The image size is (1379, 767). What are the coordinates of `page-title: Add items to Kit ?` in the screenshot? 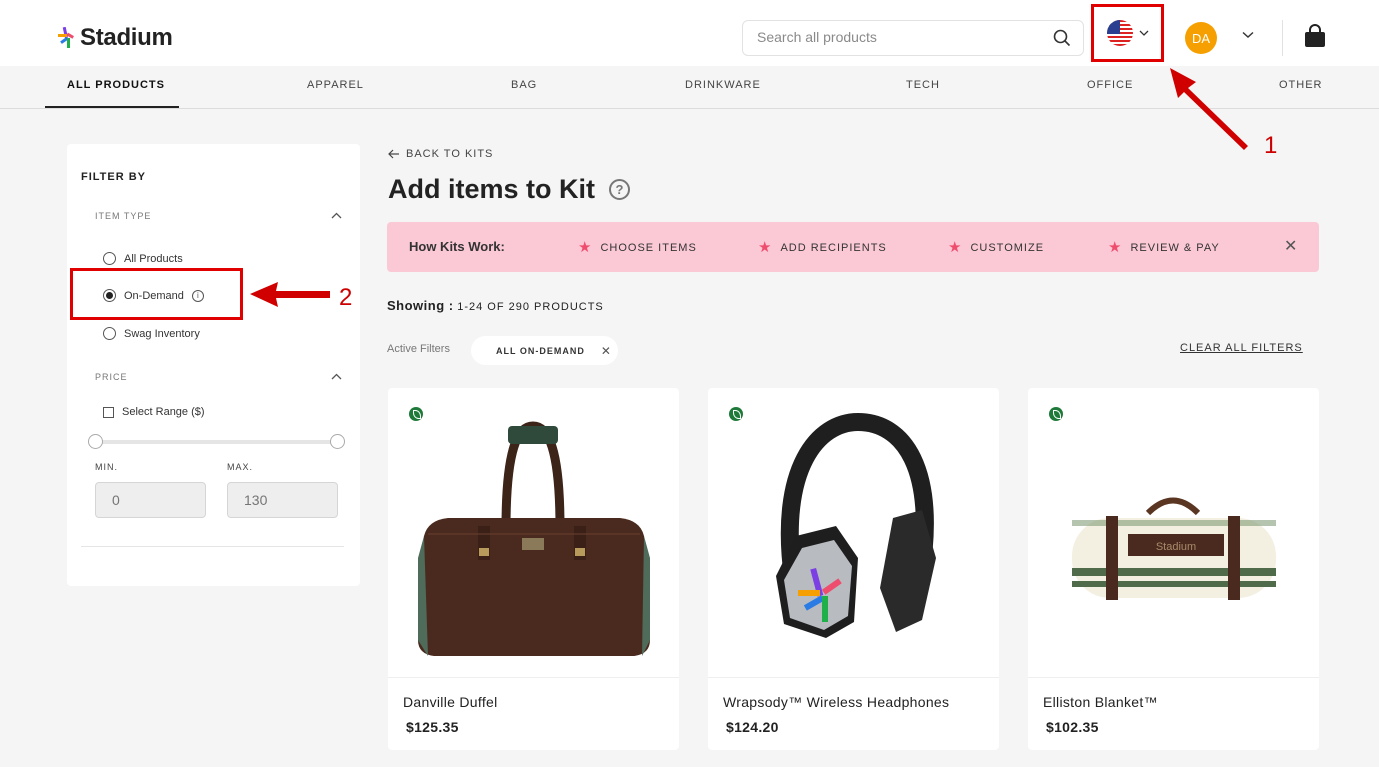 It's located at (509, 189).